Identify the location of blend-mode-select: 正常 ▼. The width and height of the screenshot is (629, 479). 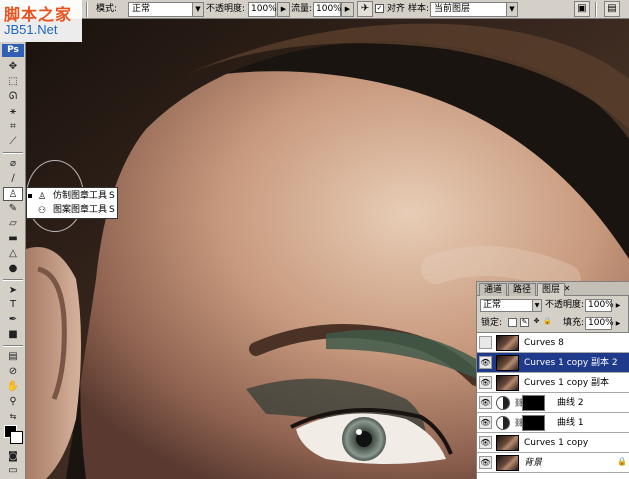
(511, 305).